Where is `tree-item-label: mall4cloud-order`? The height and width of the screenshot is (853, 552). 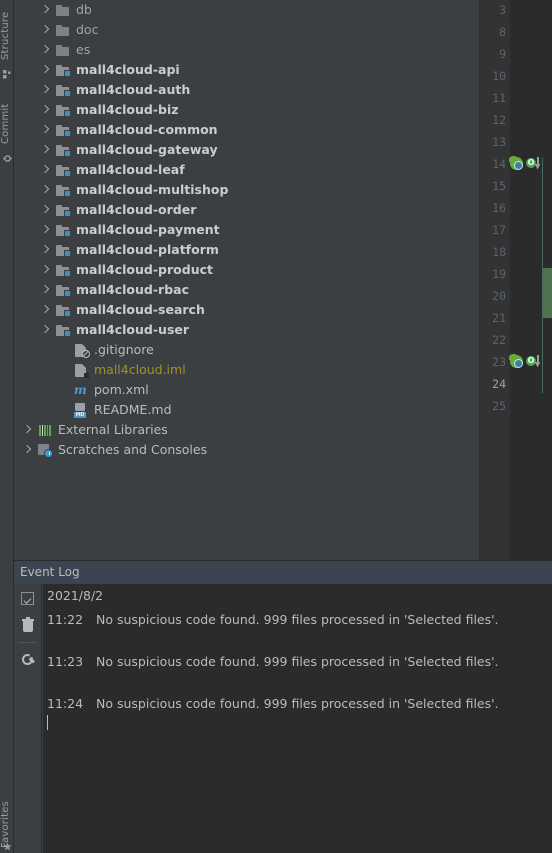 tree-item-label: mall4cloud-order is located at coordinates (136, 209).